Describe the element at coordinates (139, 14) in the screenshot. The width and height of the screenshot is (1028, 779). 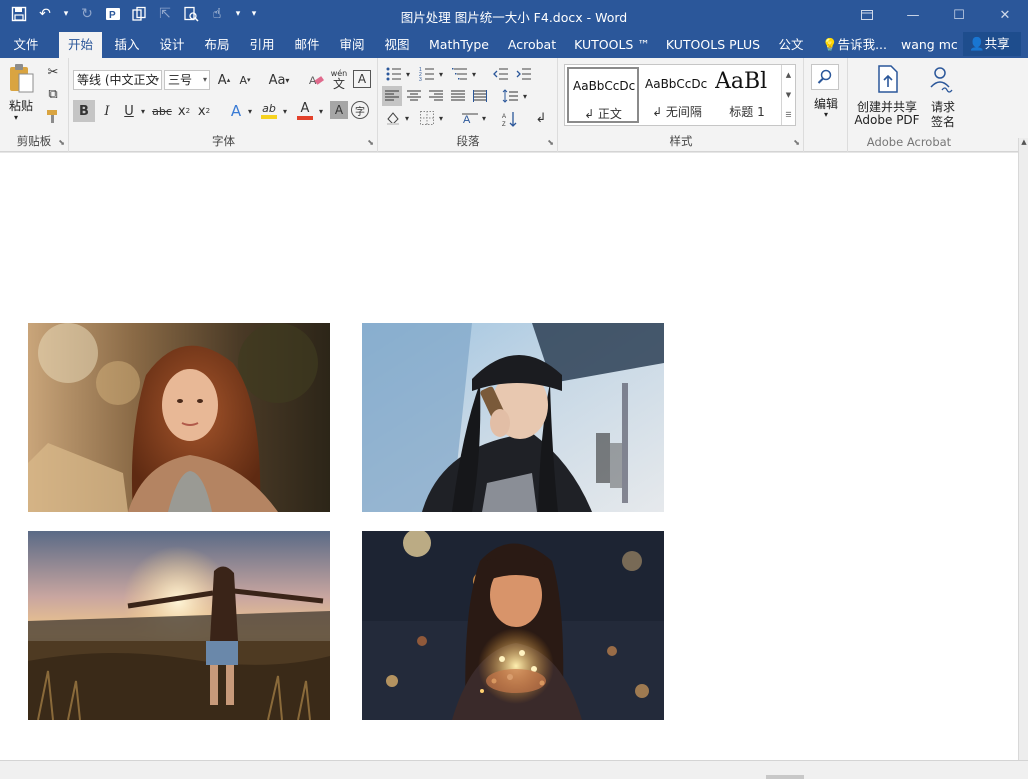
I see `format-copy-icon` at that location.